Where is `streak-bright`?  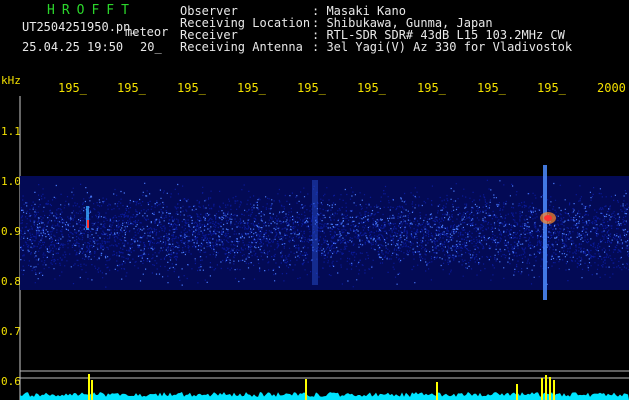 streak-bright is located at coordinates (545, 232).